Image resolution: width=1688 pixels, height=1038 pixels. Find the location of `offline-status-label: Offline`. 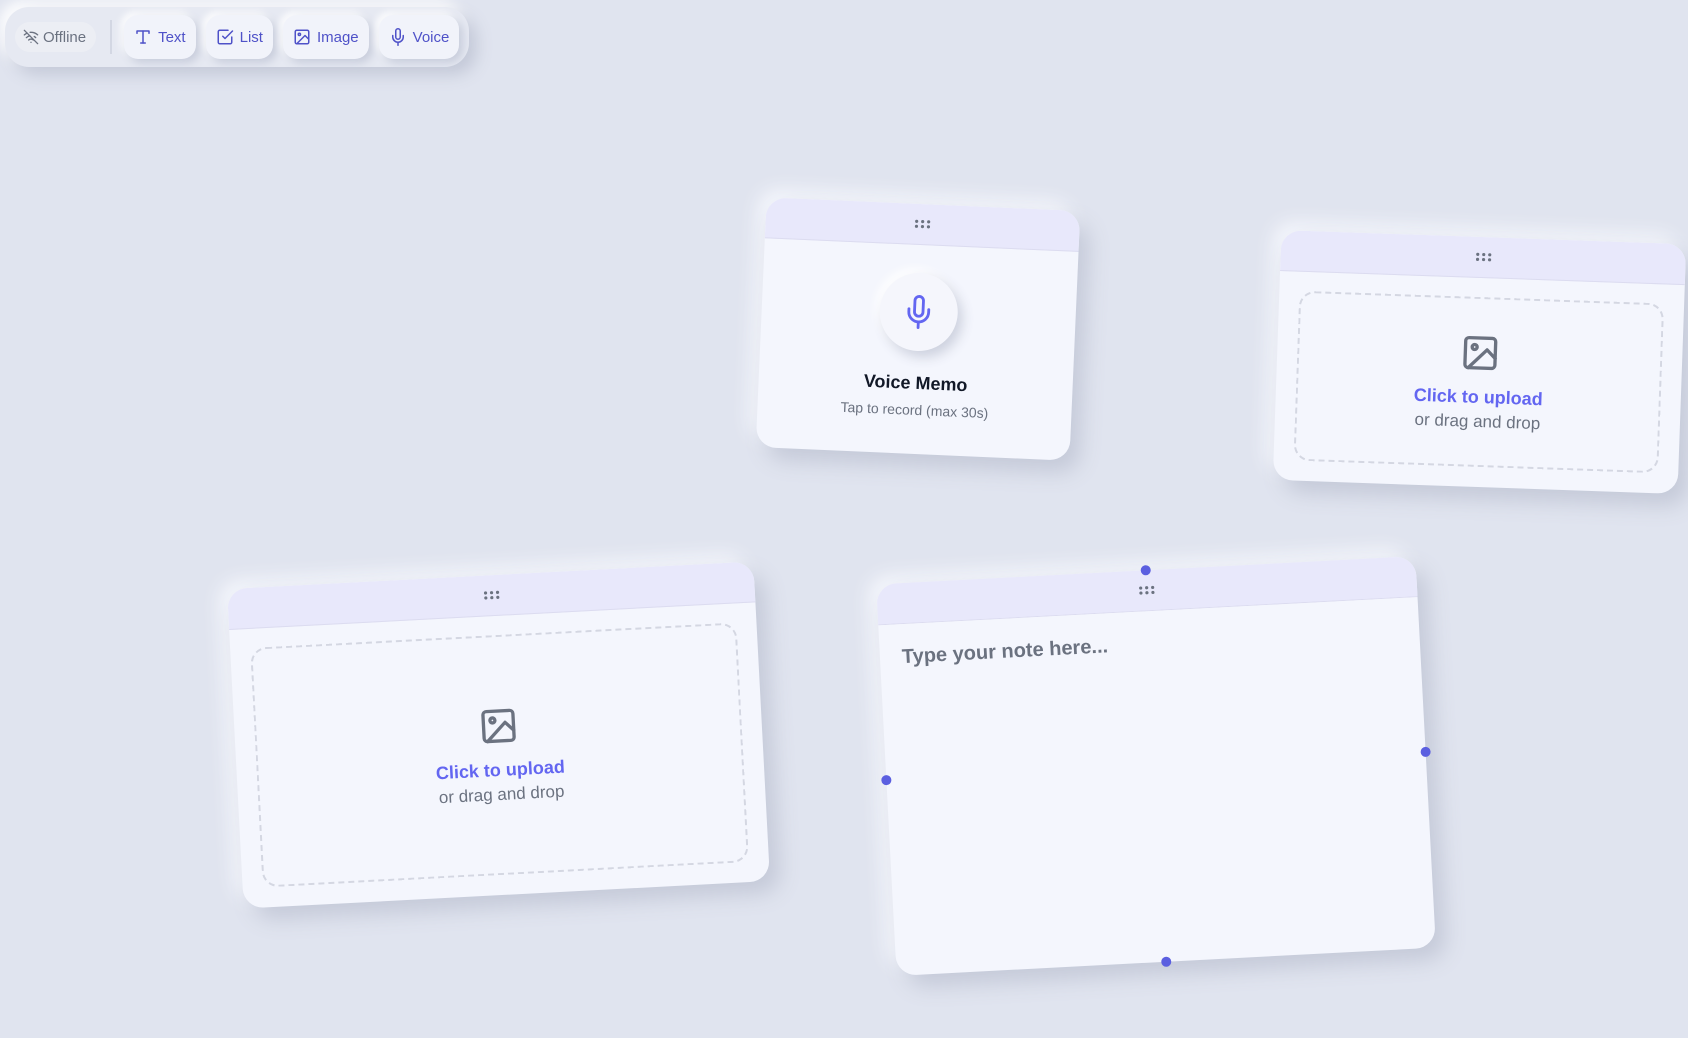

offline-status-label: Offline is located at coordinates (65, 37).